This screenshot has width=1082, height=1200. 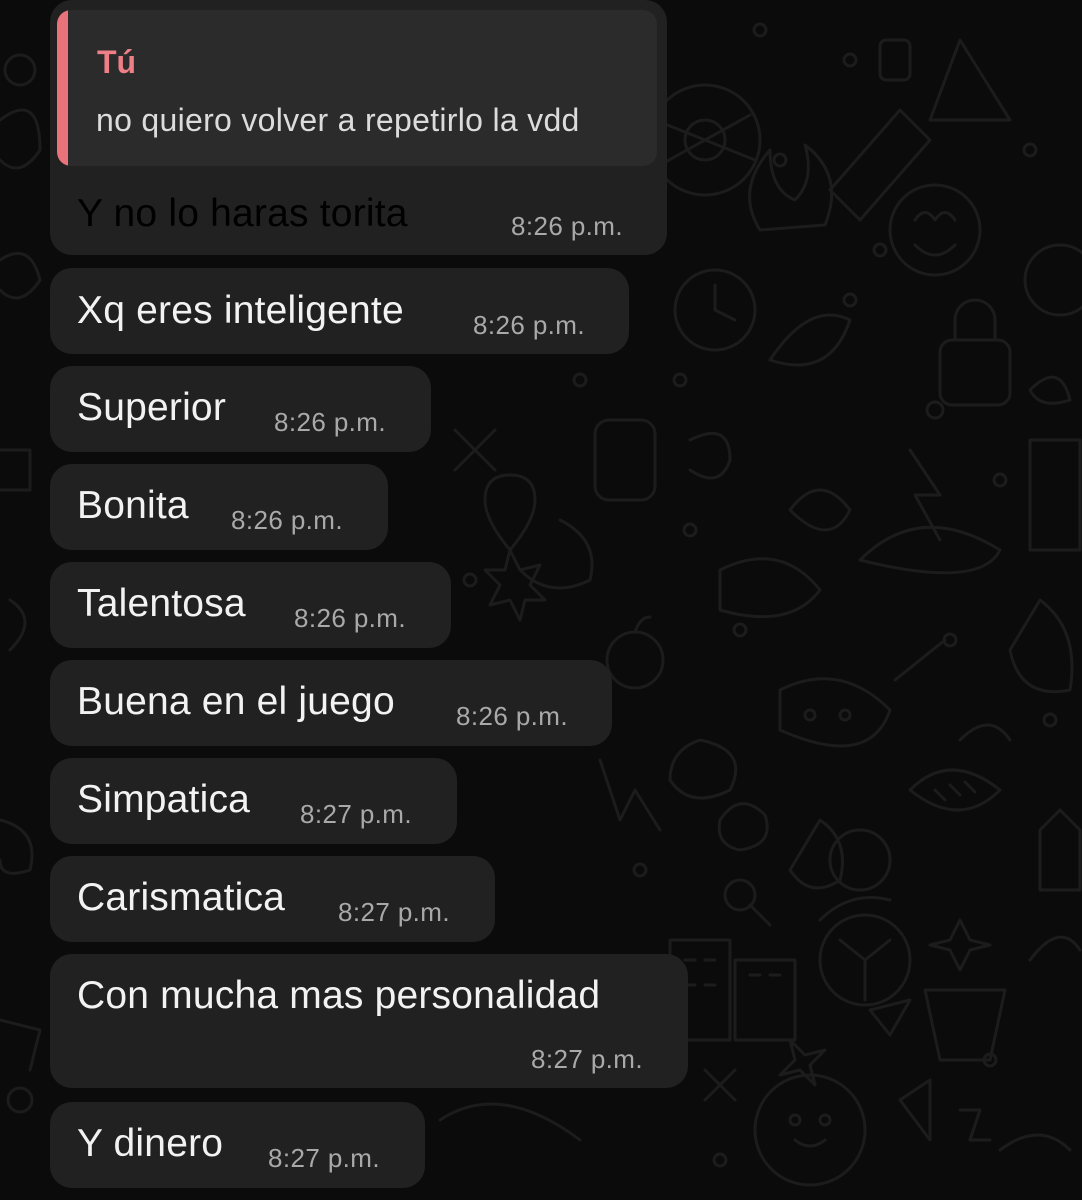 I want to click on message-bubble: Simpatica 8:27 p.m., so click(x=253, y=801).